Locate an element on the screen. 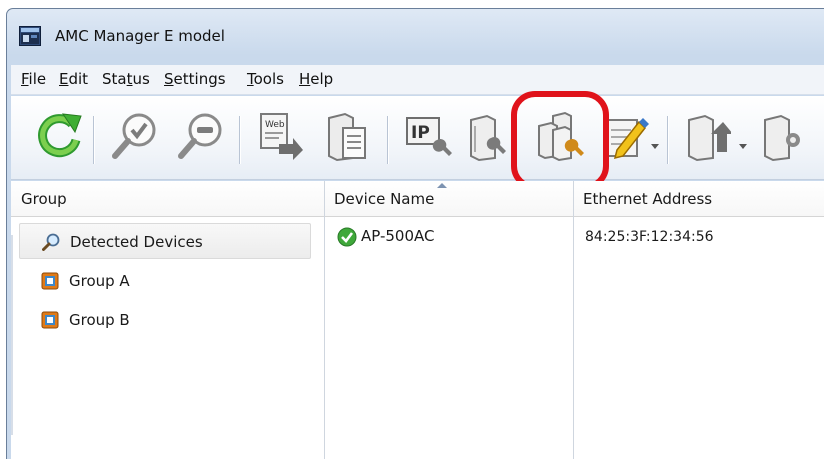 This screenshot has width=824, height=459. device-wrench-icon is located at coordinates (486, 136).